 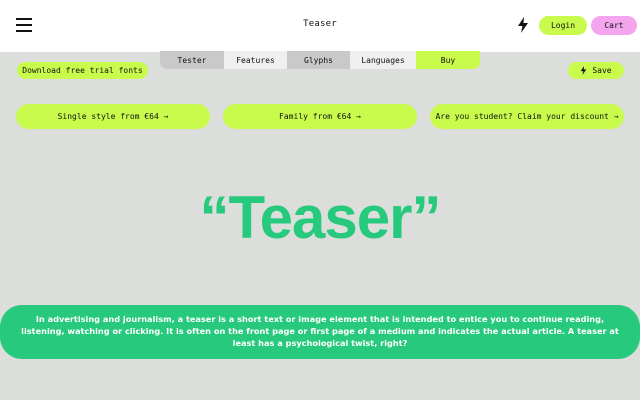 What do you see at coordinates (563, 25) in the screenshot?
I see `login-button: Login` at bounding box center [563, 25].